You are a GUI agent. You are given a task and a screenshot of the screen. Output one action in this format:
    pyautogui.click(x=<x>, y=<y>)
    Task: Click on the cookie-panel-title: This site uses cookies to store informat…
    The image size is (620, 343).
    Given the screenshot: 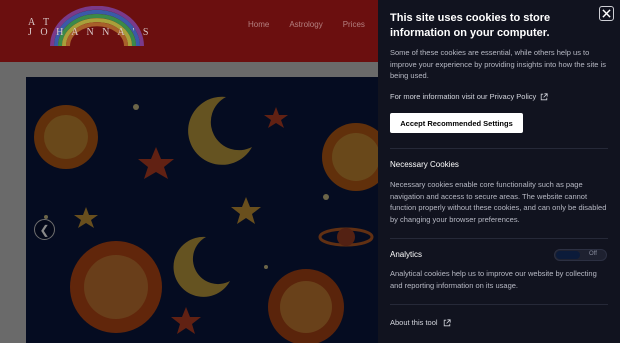 What is the action you would take?
    pyautogui.click(x=470, y=25)
    